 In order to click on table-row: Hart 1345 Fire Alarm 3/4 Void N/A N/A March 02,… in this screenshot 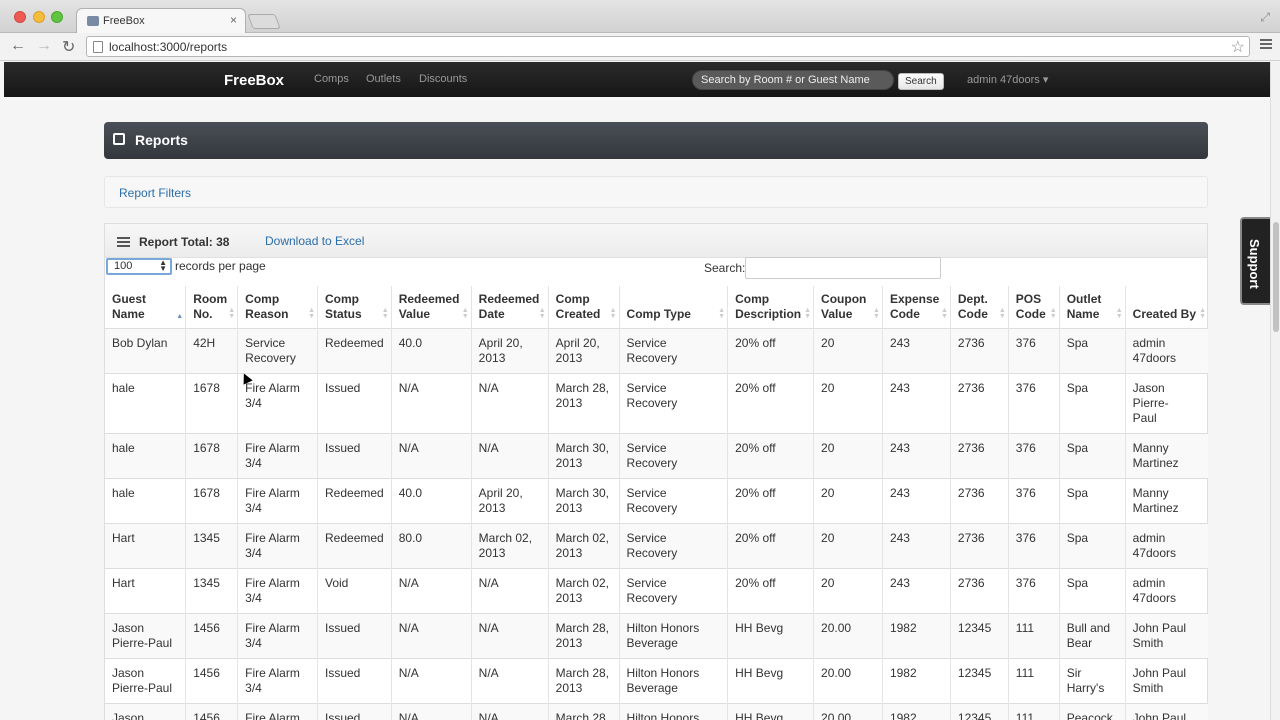, I will do `click(656, 591)`.